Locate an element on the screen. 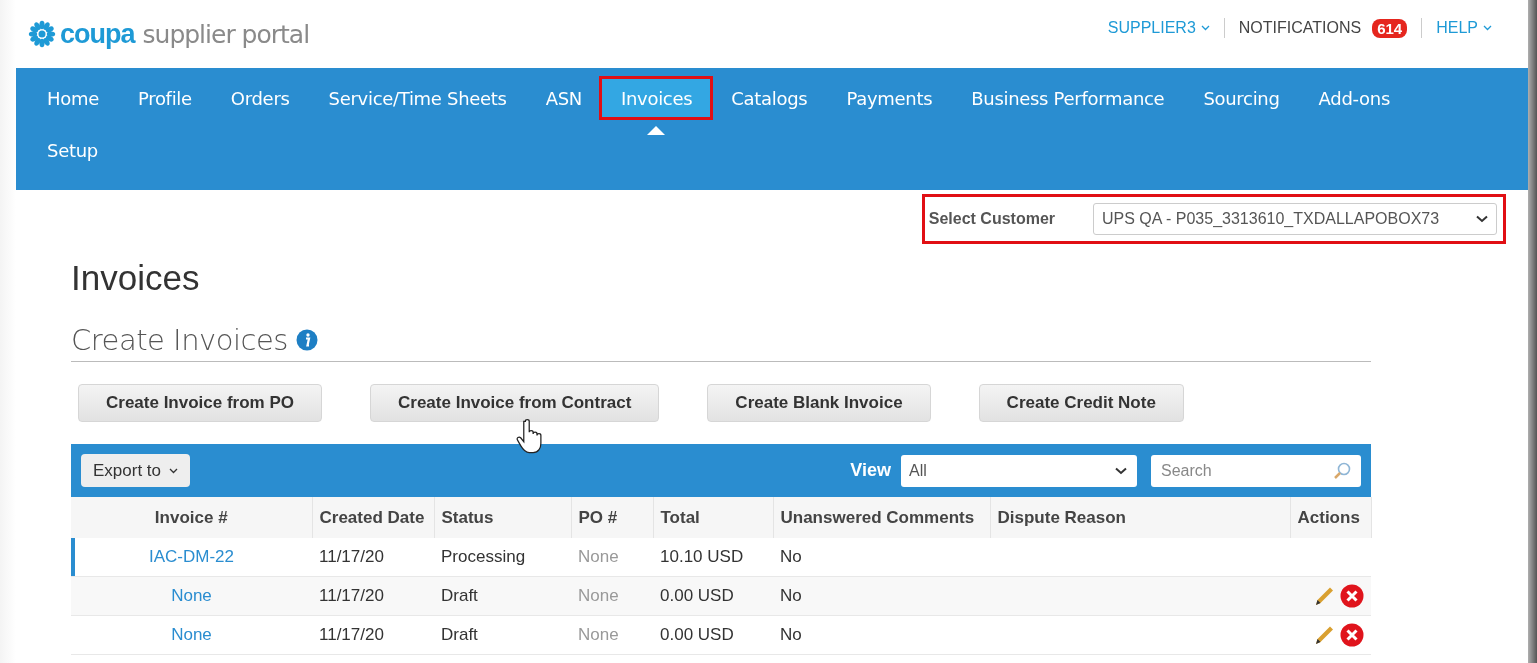 Image resolution: width=1537 pixels, height=663 pixels. column-header: Status is located at coordinates (502, 517).